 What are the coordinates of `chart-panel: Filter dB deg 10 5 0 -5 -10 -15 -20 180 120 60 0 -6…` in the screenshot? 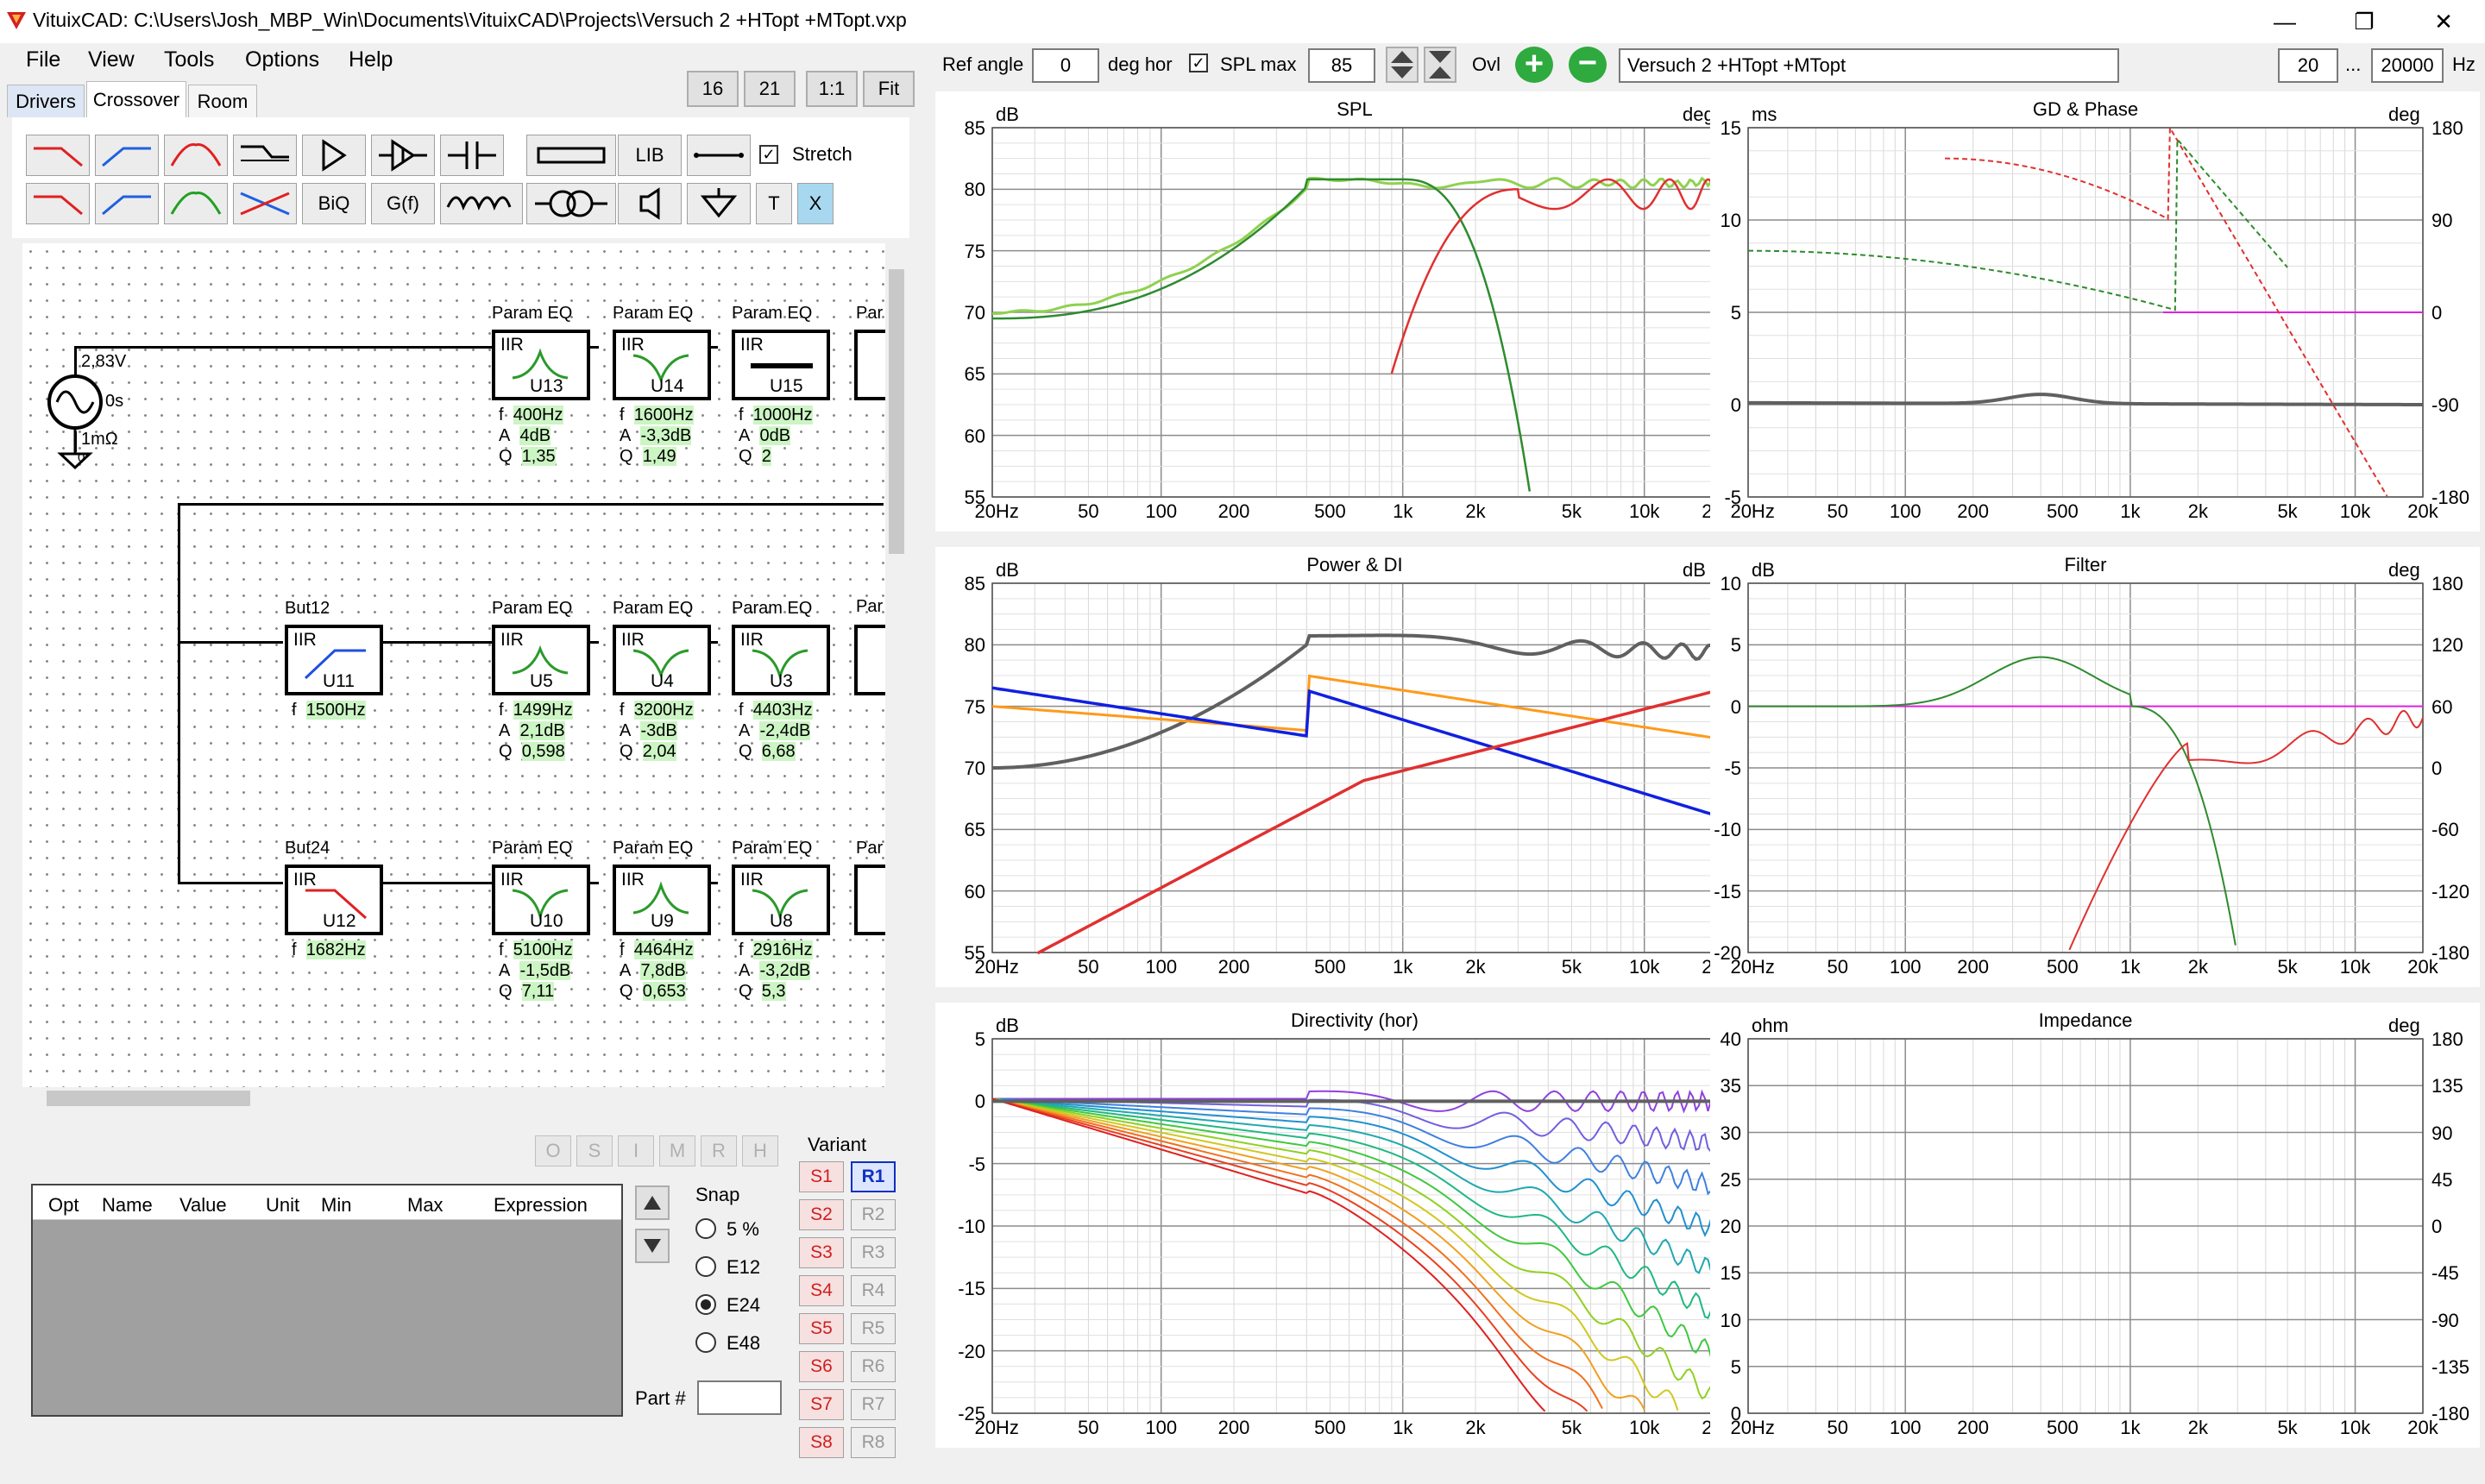 It's located at (2095, 767).